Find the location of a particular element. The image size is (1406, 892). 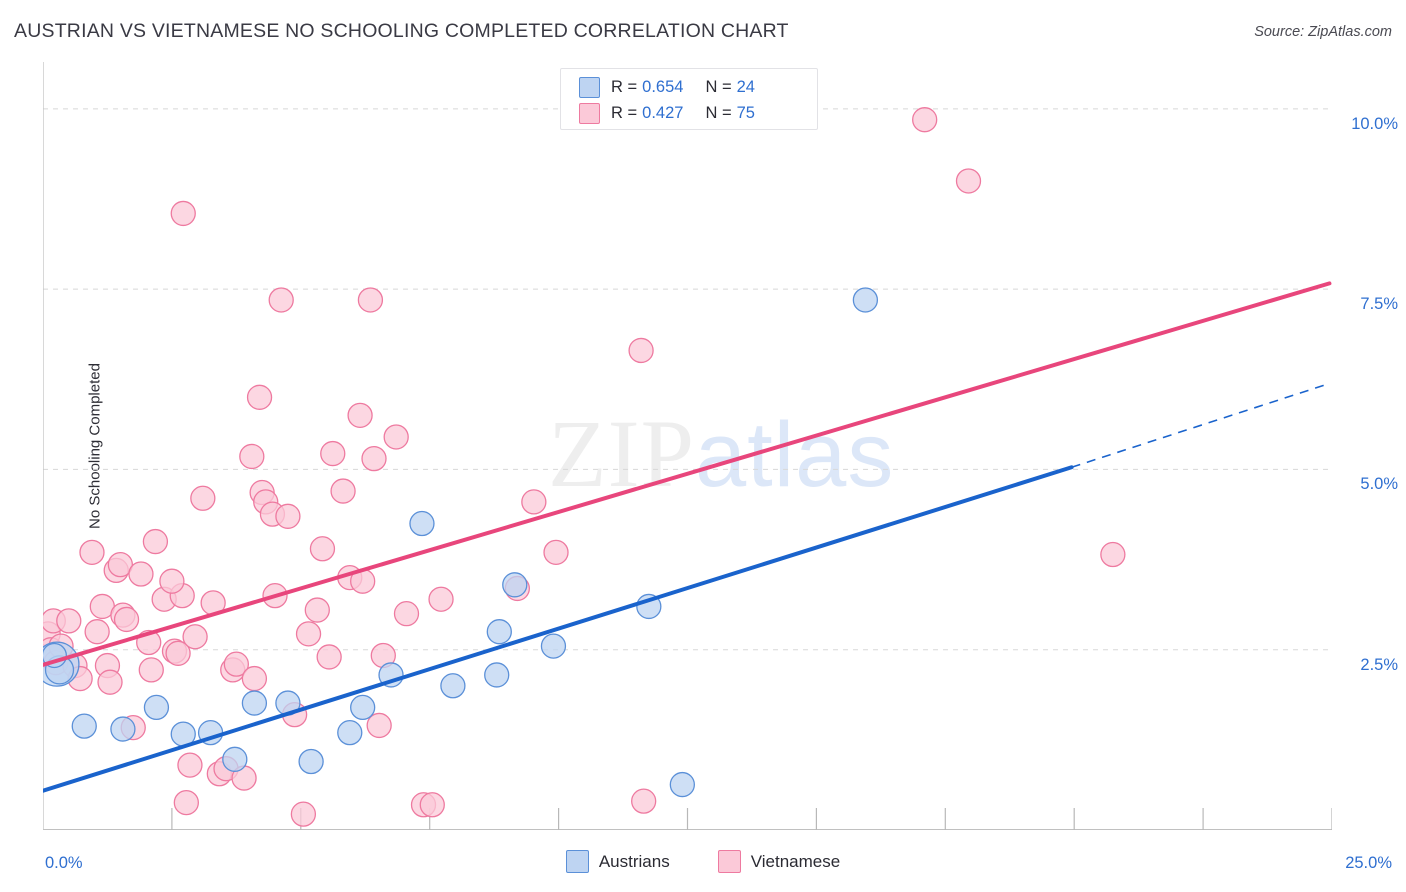

vietnamese-n-value: 75 is located at coordinates (745, 112).